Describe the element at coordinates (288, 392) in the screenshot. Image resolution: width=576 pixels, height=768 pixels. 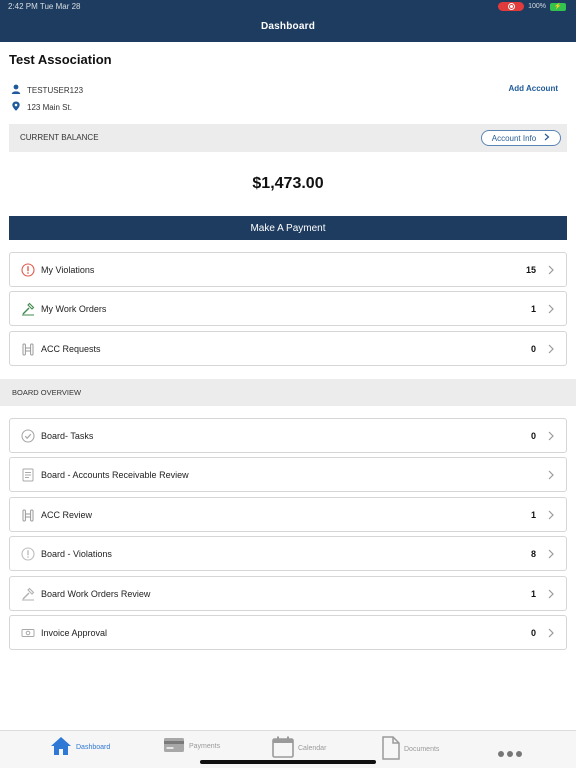
I see `board-overview-header: BOARD OVERVIEW` at that location.